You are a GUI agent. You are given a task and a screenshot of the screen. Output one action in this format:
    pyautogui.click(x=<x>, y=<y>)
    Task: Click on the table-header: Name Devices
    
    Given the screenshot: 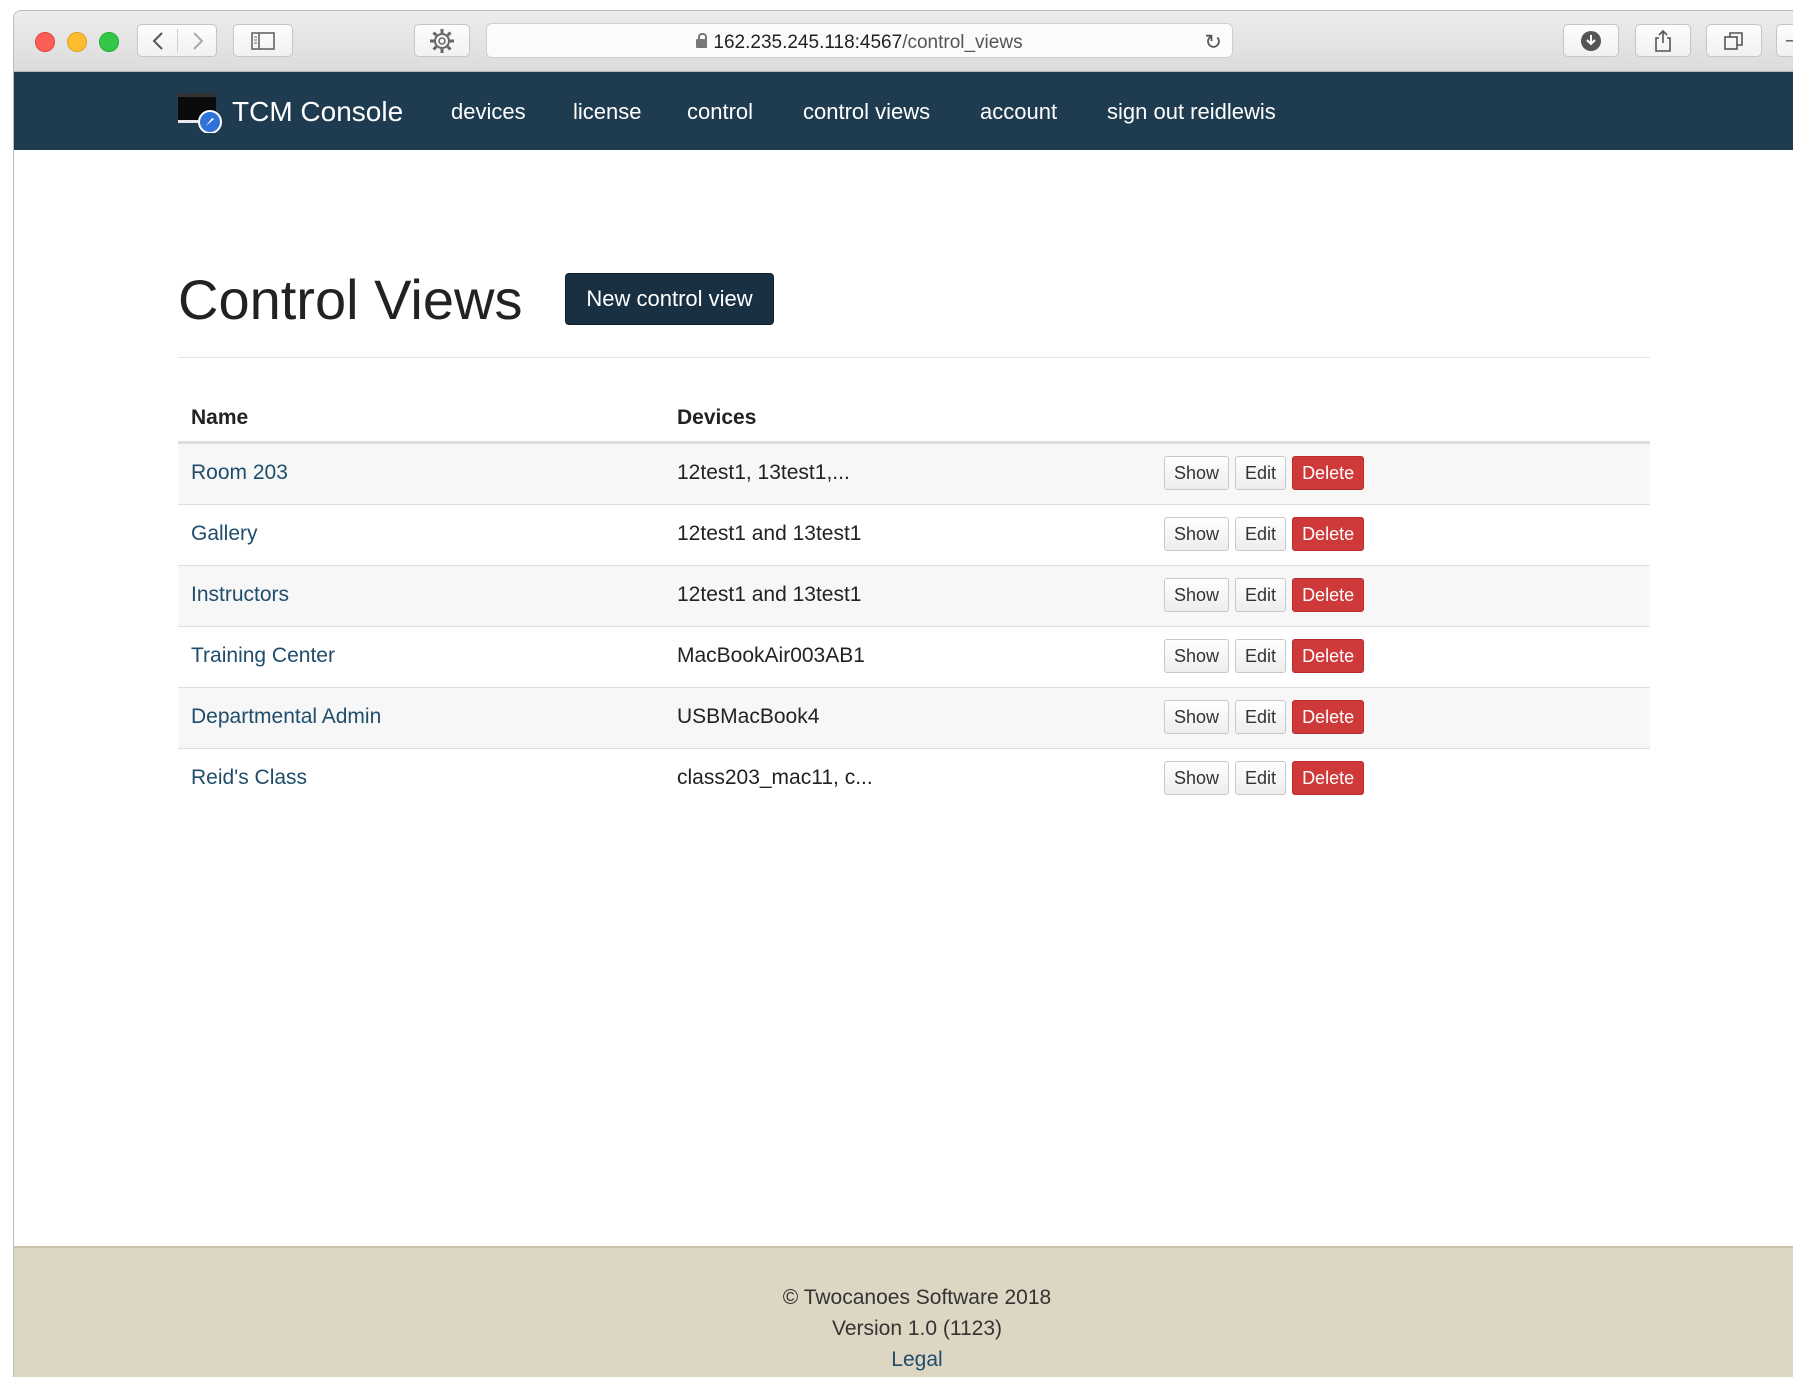 What is the action you would take?
    pyautogui.click(x=914, y=416)
    